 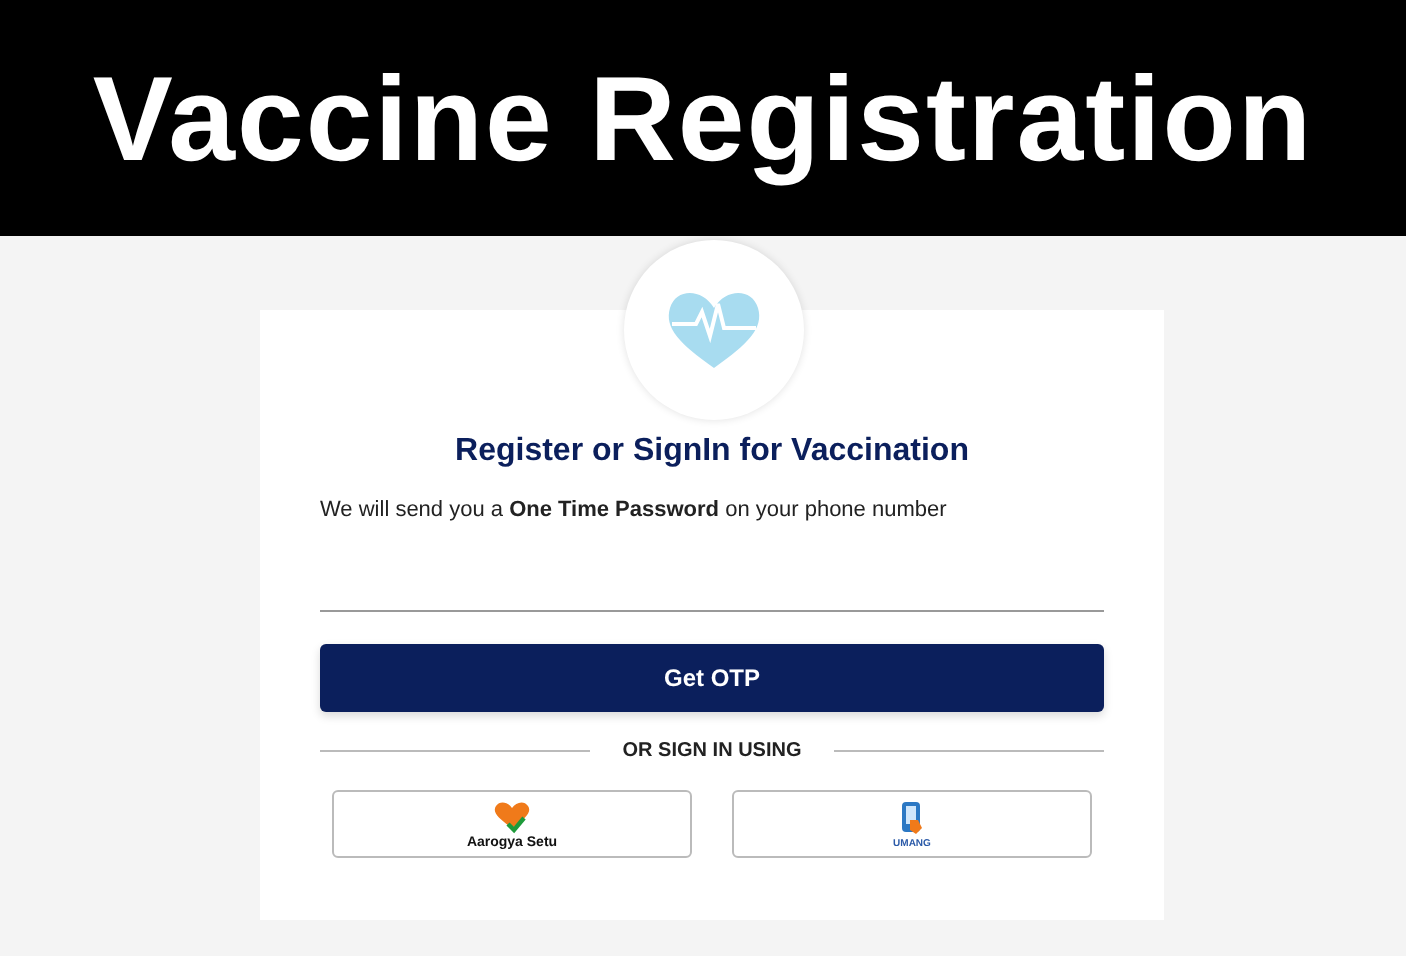 I want to click on phone-icon, so click(x=912, y=817).